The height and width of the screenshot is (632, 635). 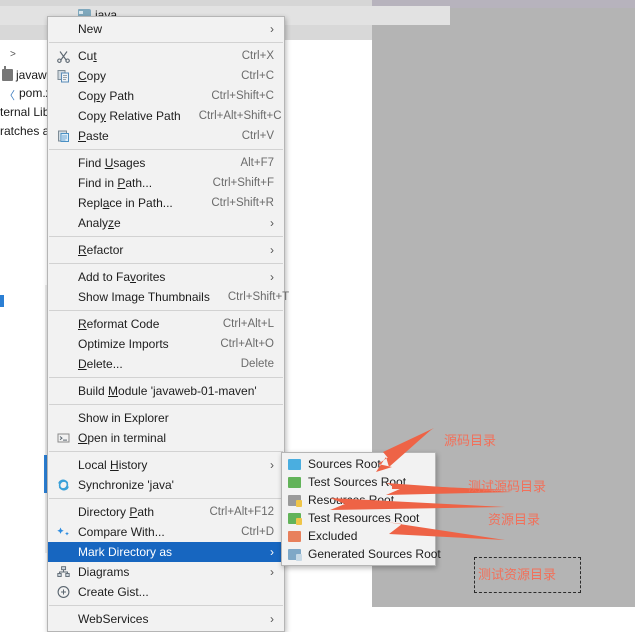 What do you see at coordinates (295, 519) in the screenshot?
I see `test-resources-root-folder-icon` at bounding box center [295, 519].